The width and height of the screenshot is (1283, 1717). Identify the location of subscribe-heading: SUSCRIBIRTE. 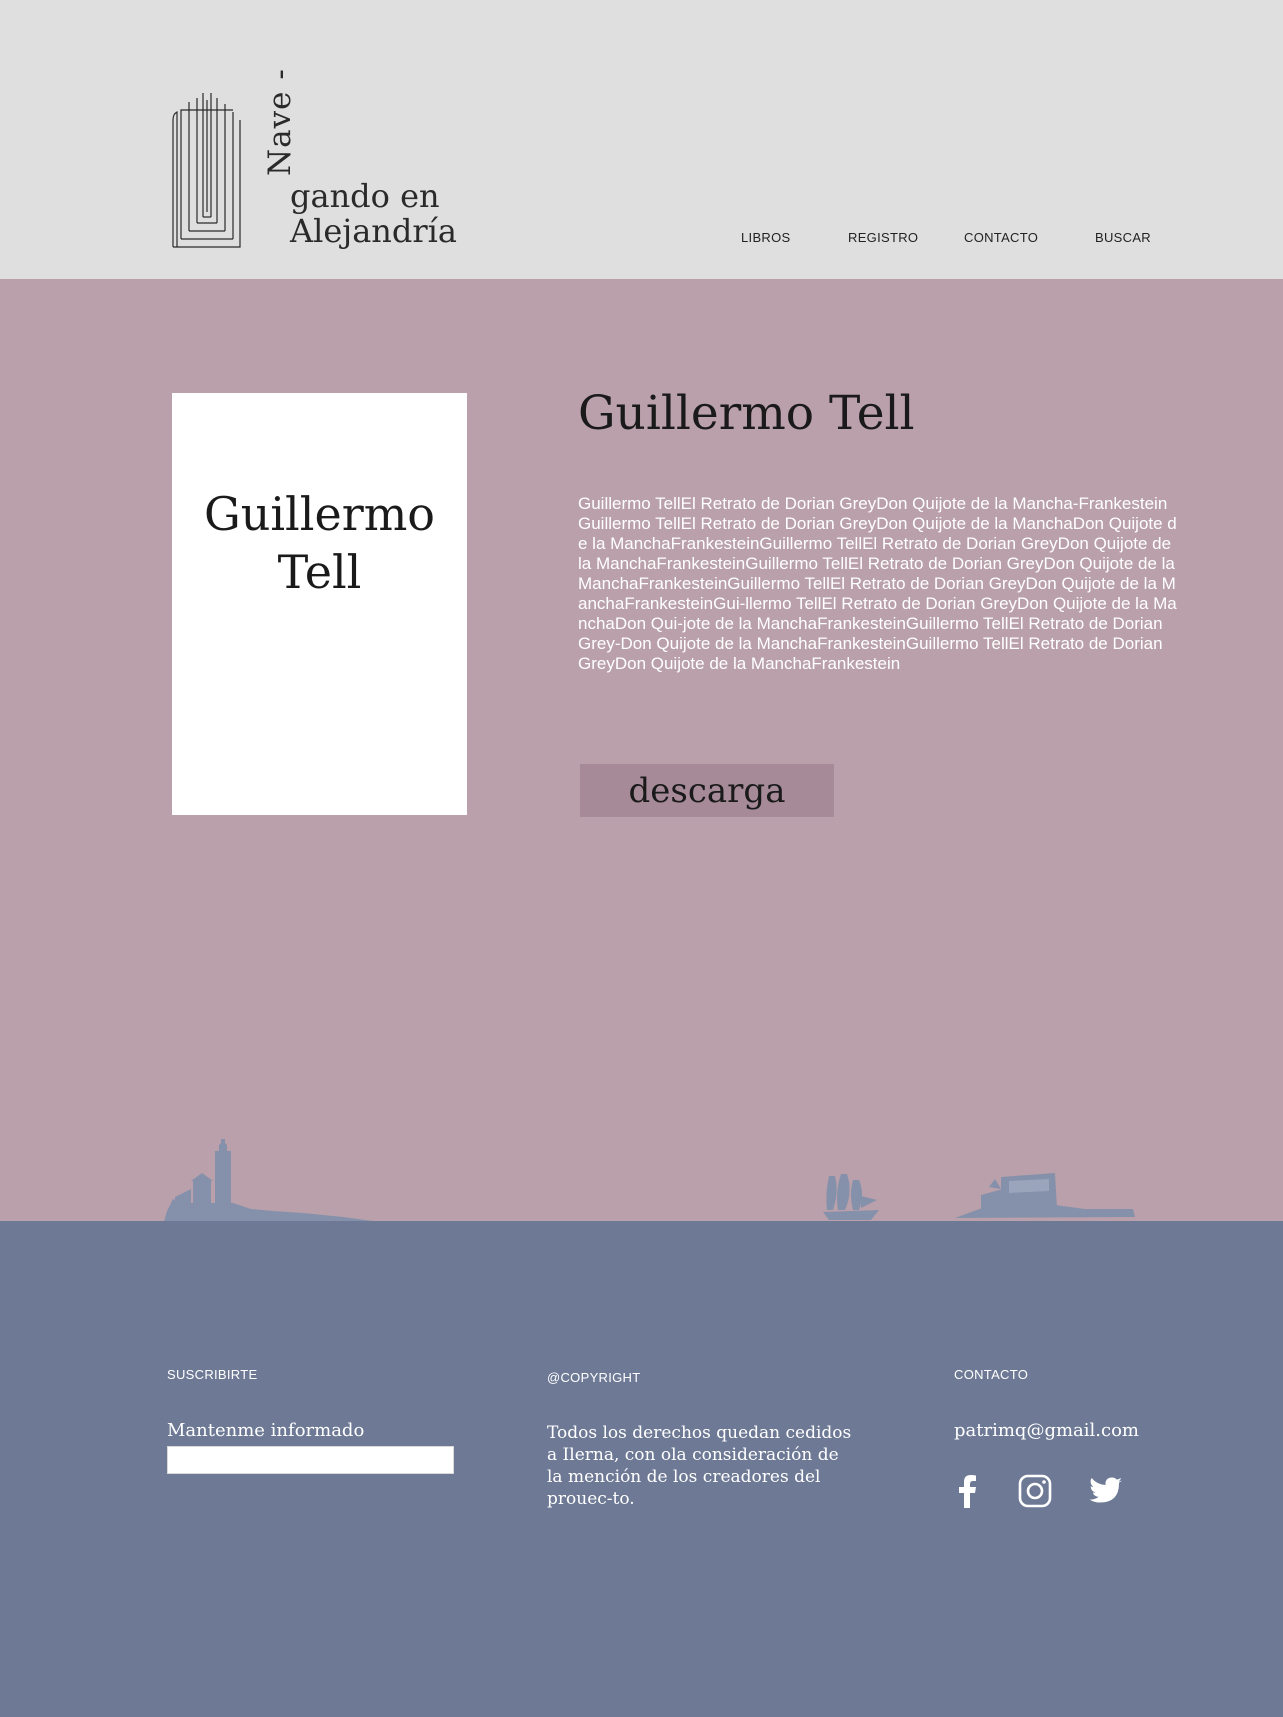
(212, 1374).